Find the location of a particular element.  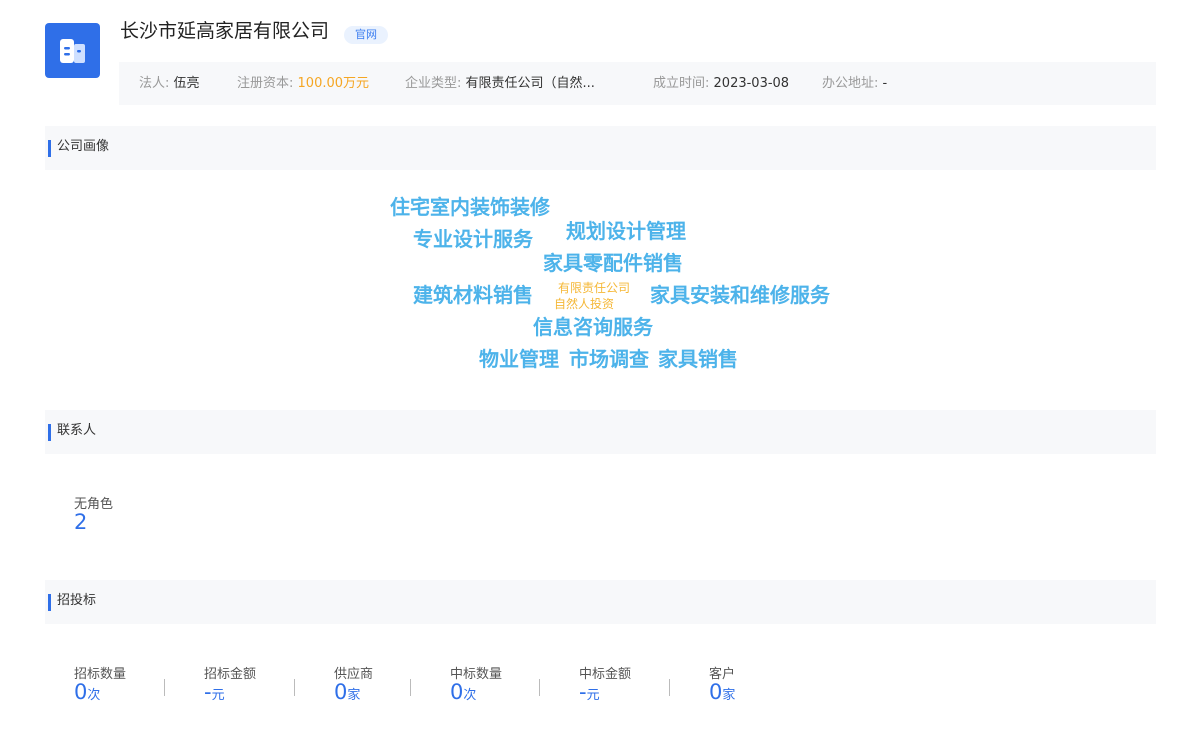

company-logo is located at coordinates (72, 50).